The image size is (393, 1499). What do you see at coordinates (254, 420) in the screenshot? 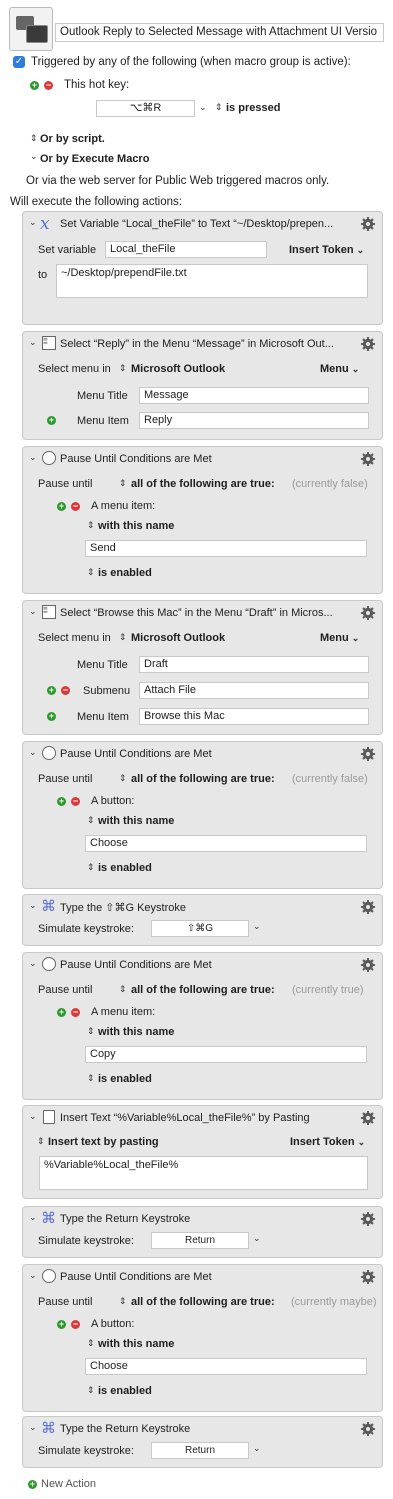
I see `menu-item-field: Reply` at bounding box center [254, 420].